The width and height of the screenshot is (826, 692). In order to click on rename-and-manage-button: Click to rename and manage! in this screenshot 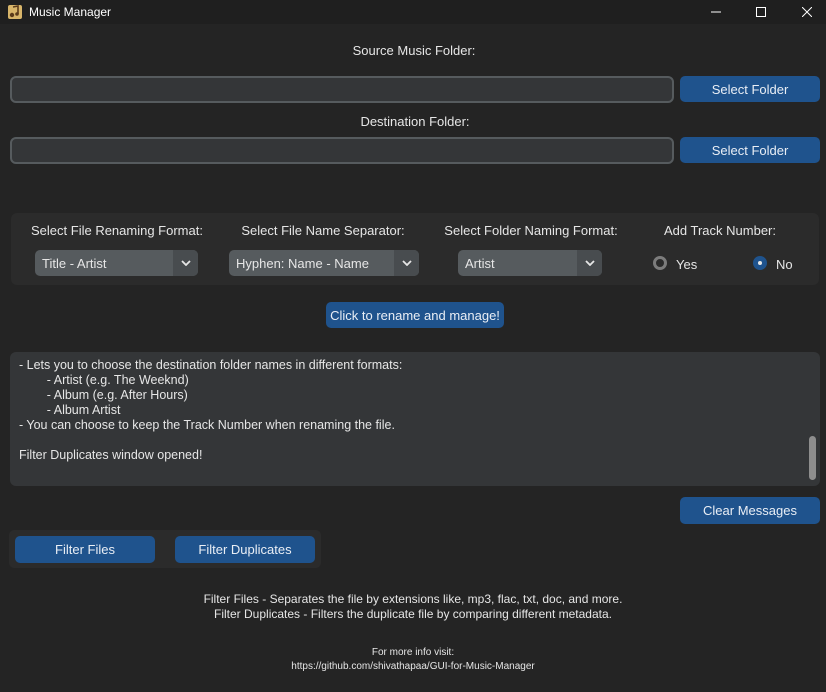, I will do `click(415, 315)`.